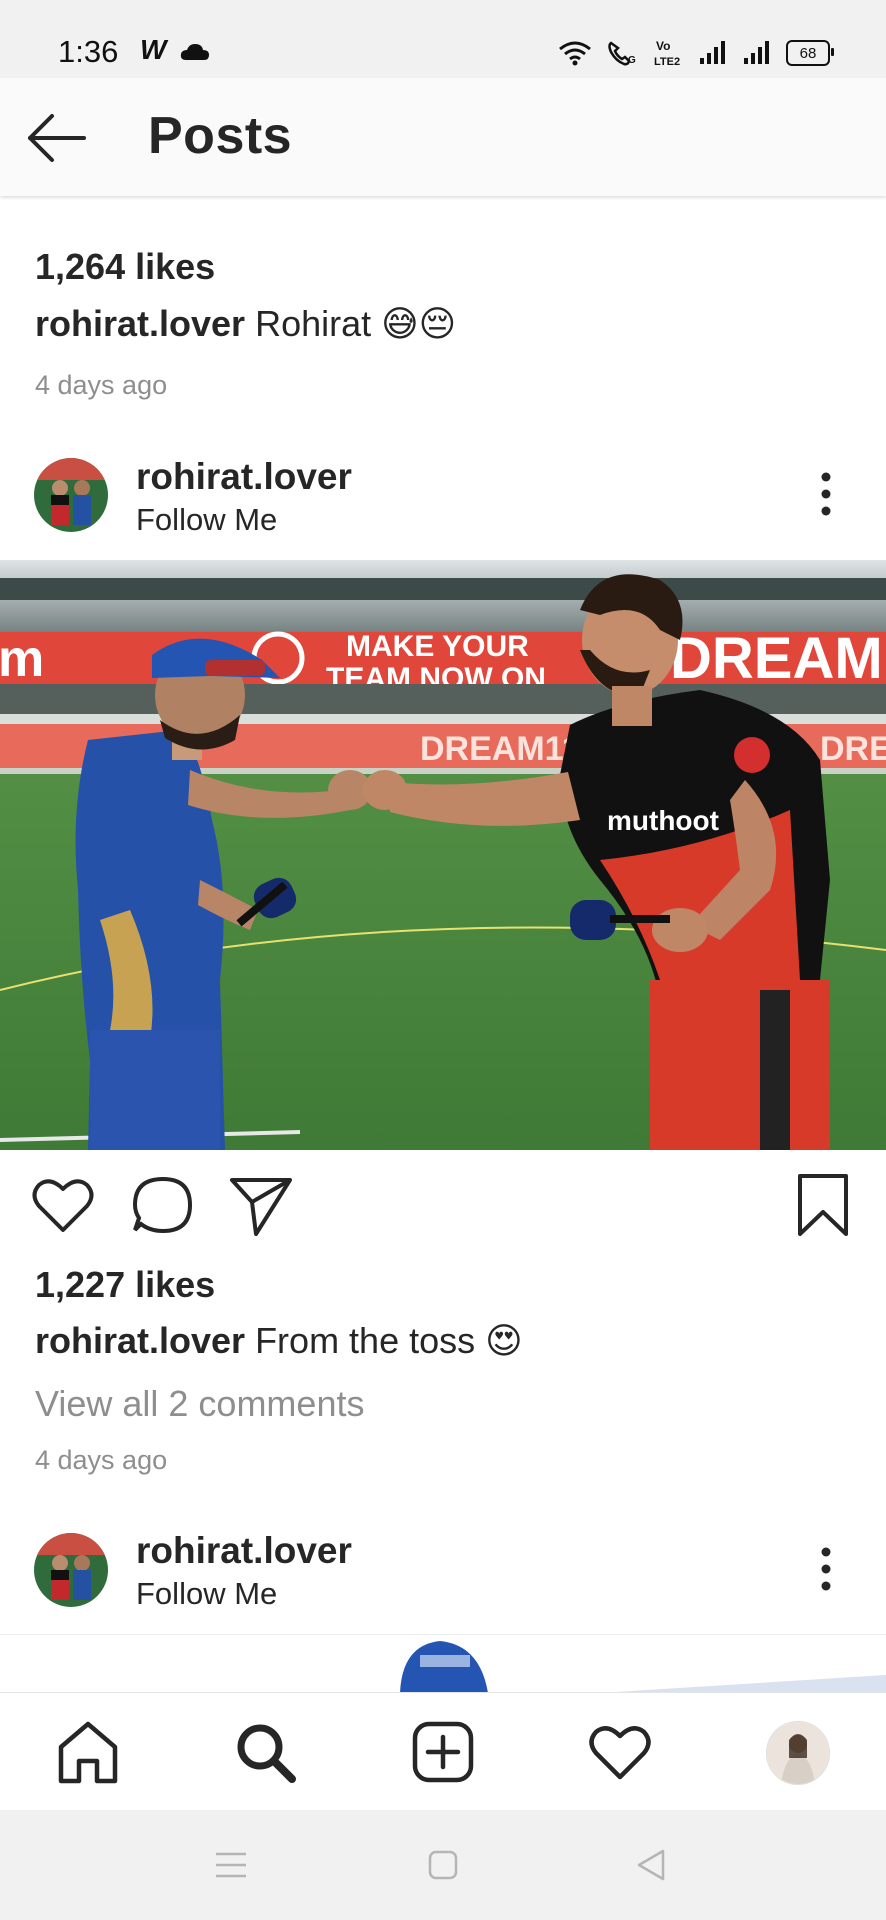 The image size is (886, 1920). I want to click on post2-time: 4 days ago, so click(101, 1460).